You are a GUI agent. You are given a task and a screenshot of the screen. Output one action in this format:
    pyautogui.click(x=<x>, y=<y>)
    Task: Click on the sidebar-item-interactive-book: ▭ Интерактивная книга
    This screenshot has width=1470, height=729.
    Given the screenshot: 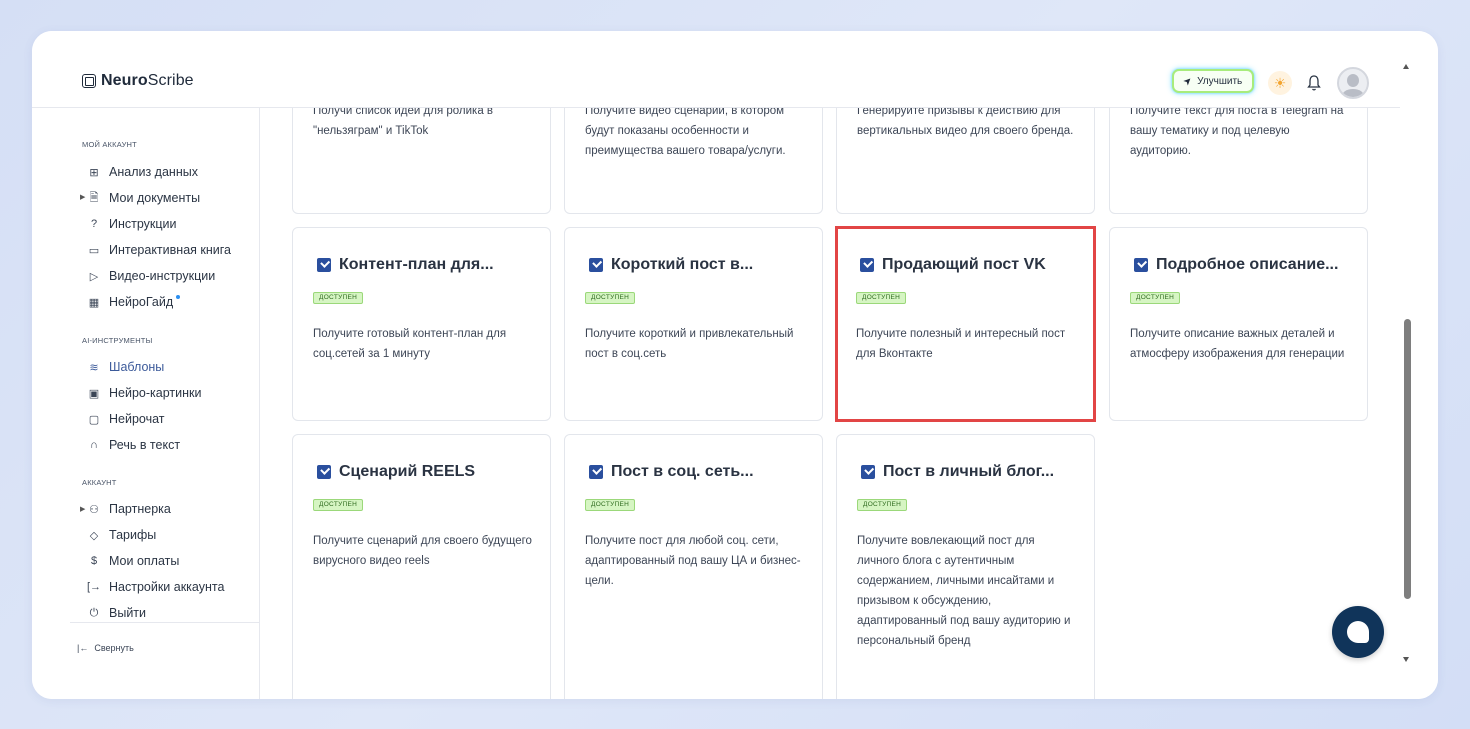 What is the action you would take?
    pyautogui.click(x=159, y=250)
    